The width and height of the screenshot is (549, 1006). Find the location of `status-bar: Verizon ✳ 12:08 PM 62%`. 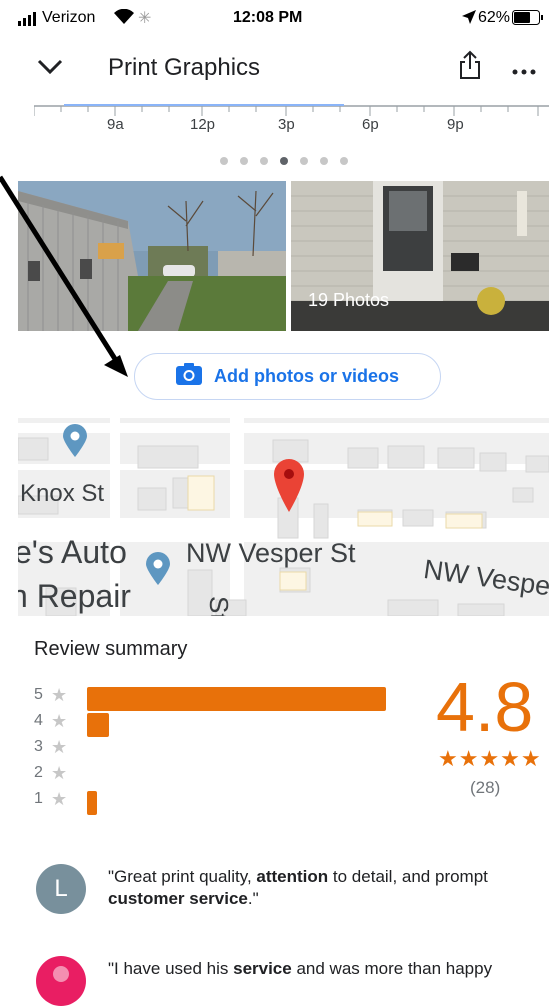

status-bar: Verizon ✳ 12:08 PM 62% is located at coordinates (274, 18).